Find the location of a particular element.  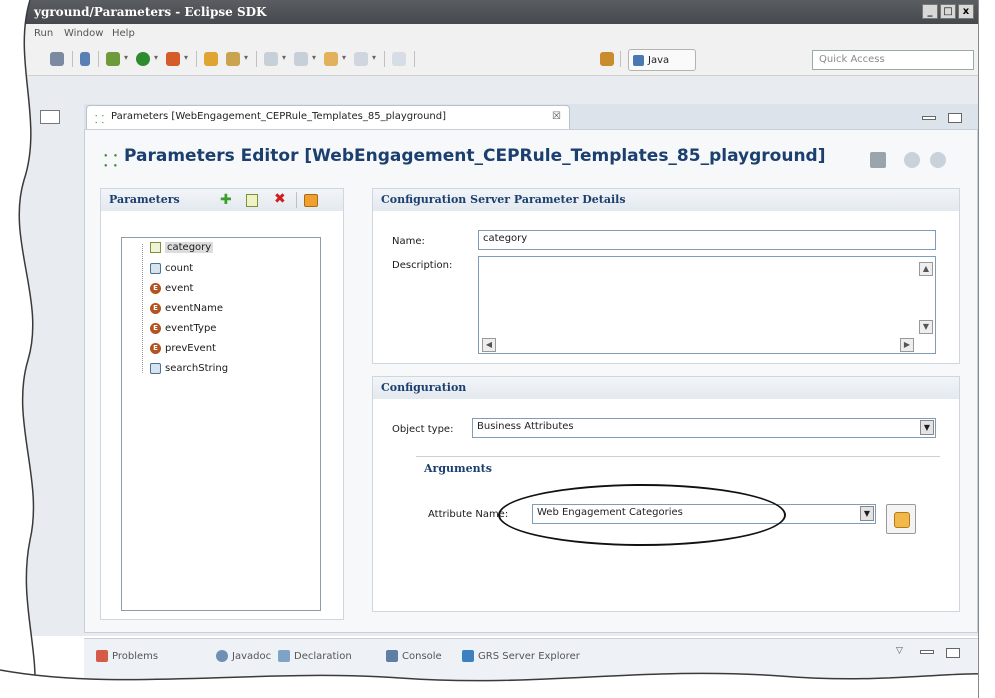

arguments-divider is located at coordinates (678, 456).